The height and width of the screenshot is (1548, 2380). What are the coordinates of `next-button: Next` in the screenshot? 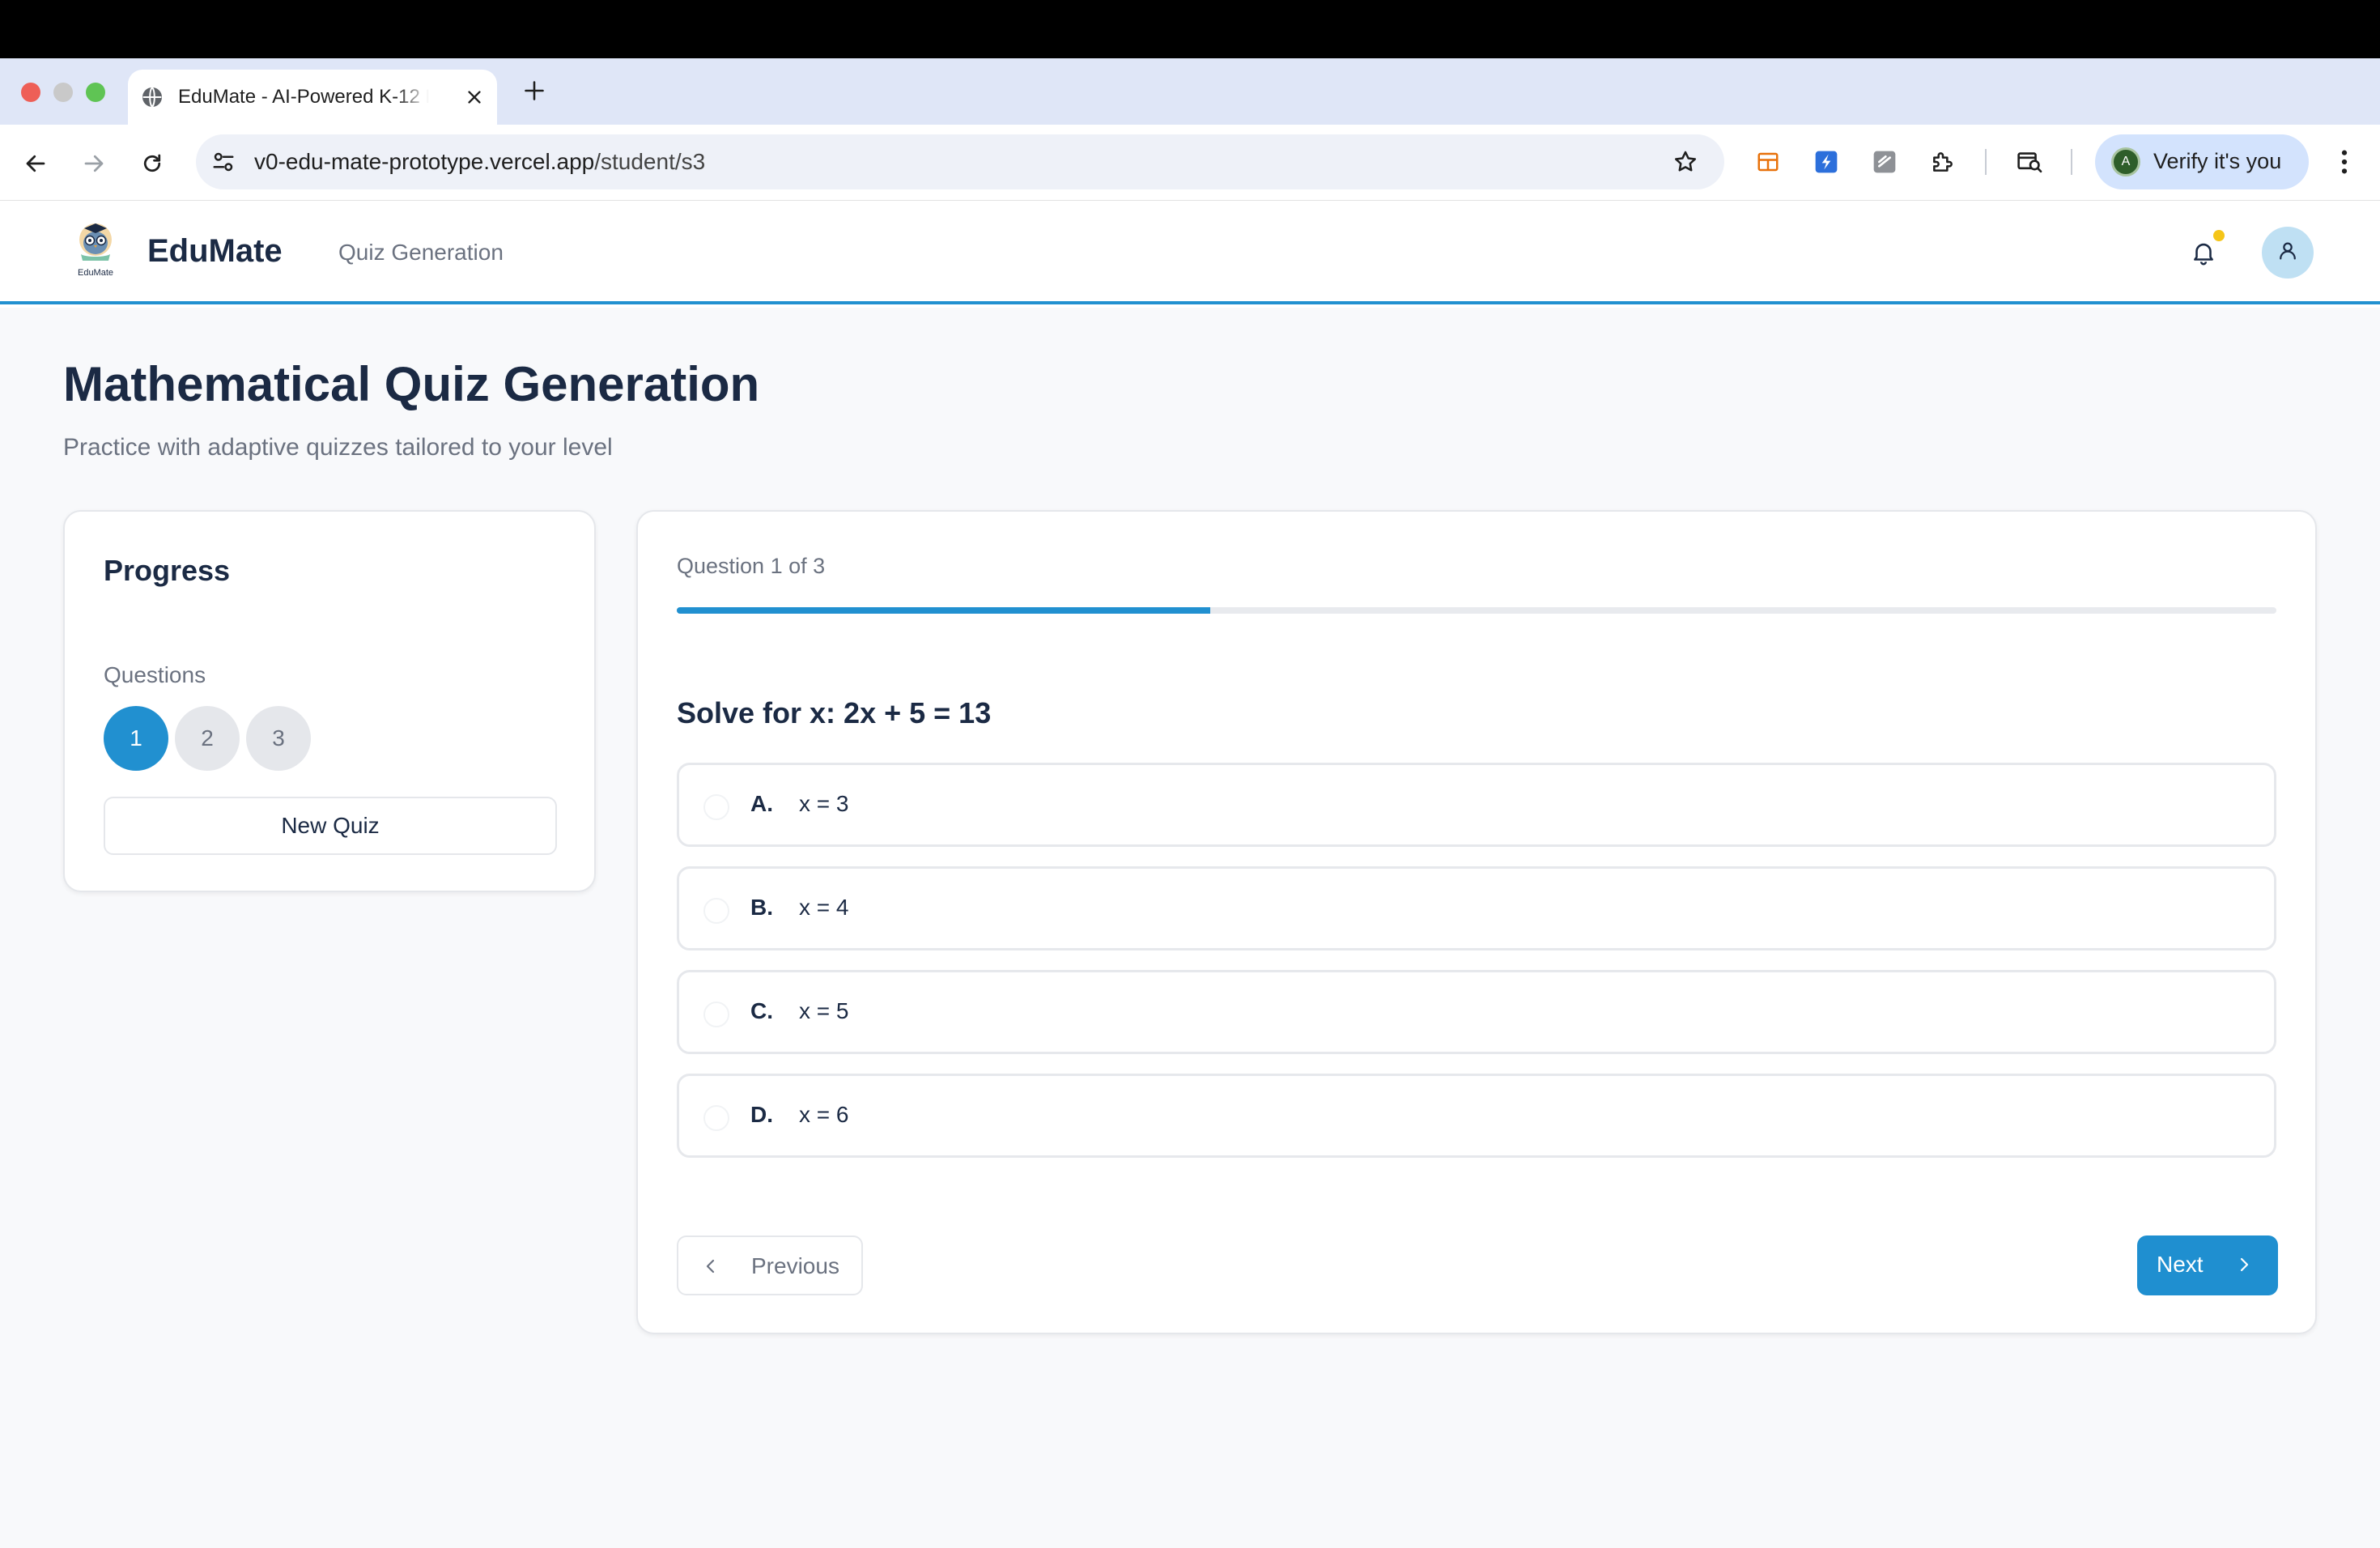 It's located at (2207, 1265).